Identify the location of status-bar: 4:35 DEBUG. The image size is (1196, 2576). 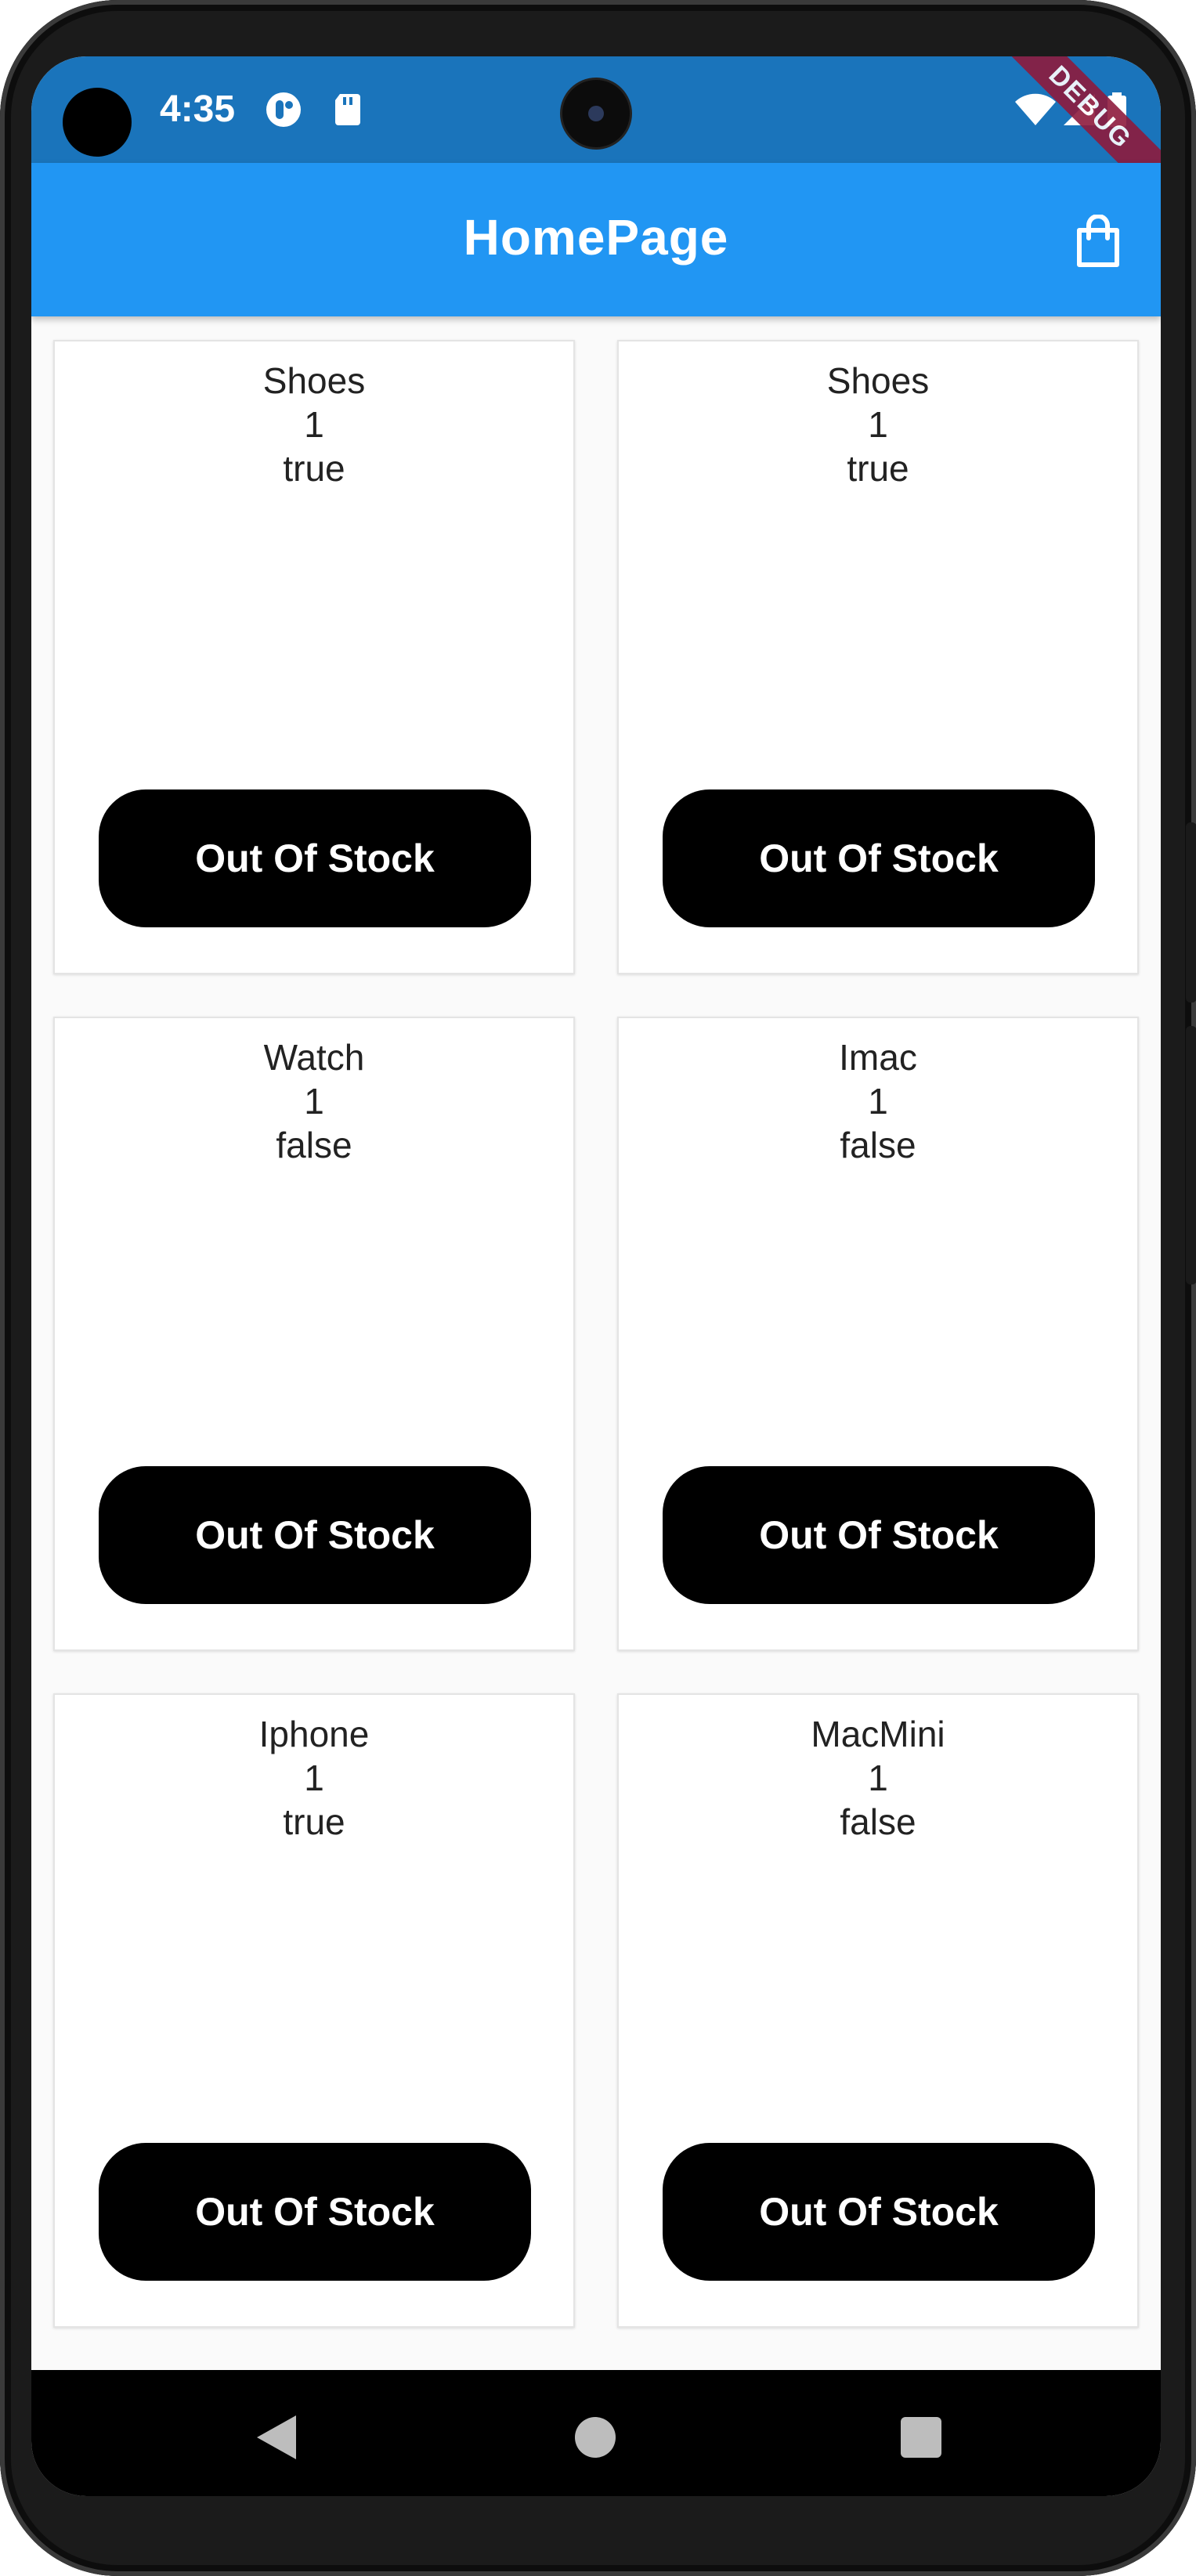
(596, 133).